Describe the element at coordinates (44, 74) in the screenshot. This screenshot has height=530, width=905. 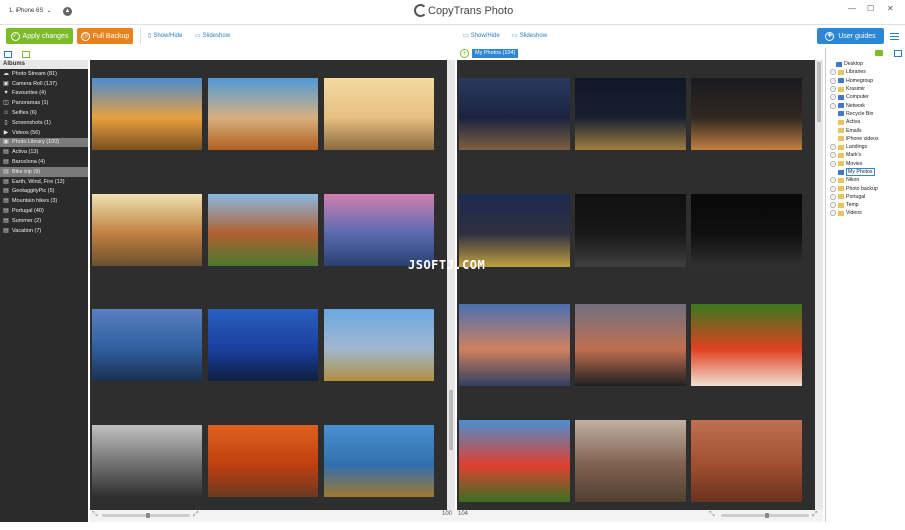
I see `album-item: ☁ Photo Stream (81)` at that location.